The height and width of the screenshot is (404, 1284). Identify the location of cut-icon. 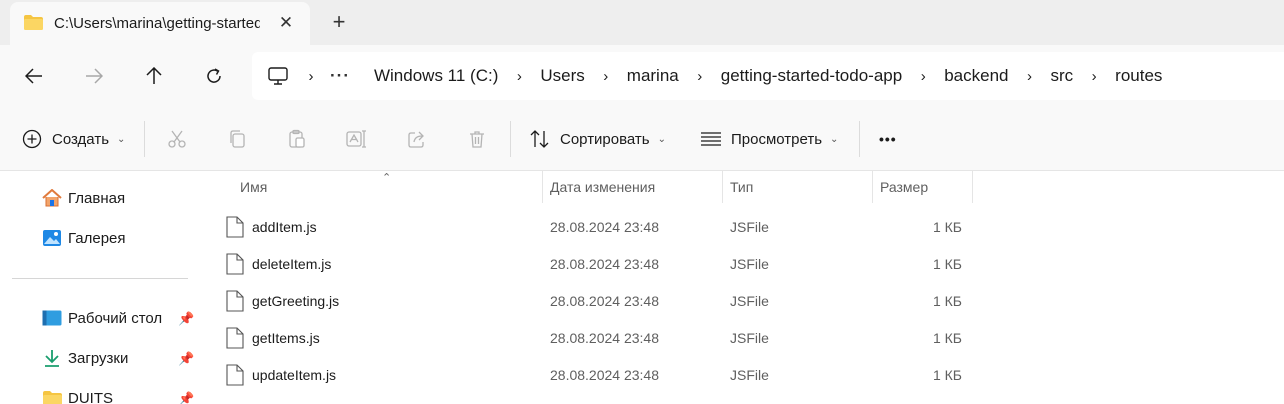
(177, 139).